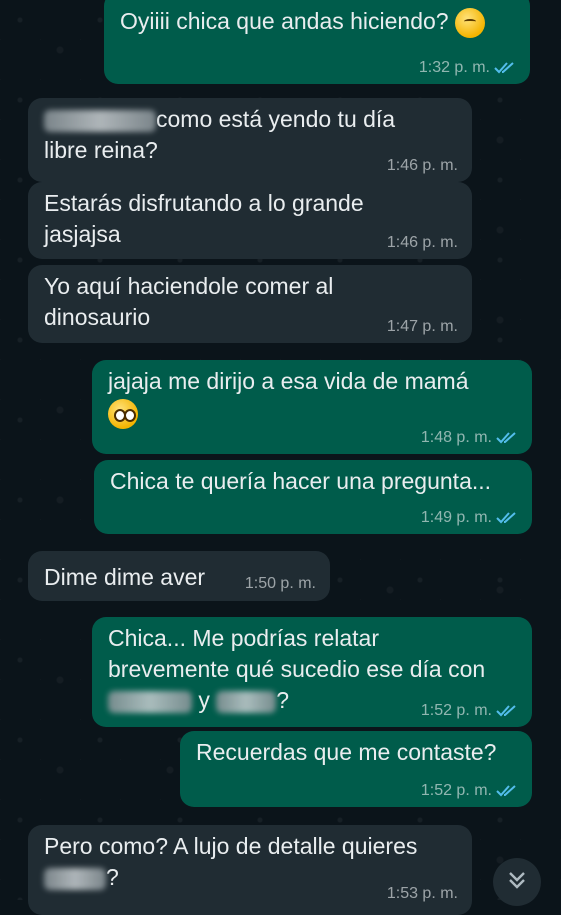 This screenshot has width=561, height=915. Describe the element at coordinates (356, 769) in the screenshot. I see `message-bubble-outgoing: Recuerdas que me contaste? 1:52 p. m.` at that location.